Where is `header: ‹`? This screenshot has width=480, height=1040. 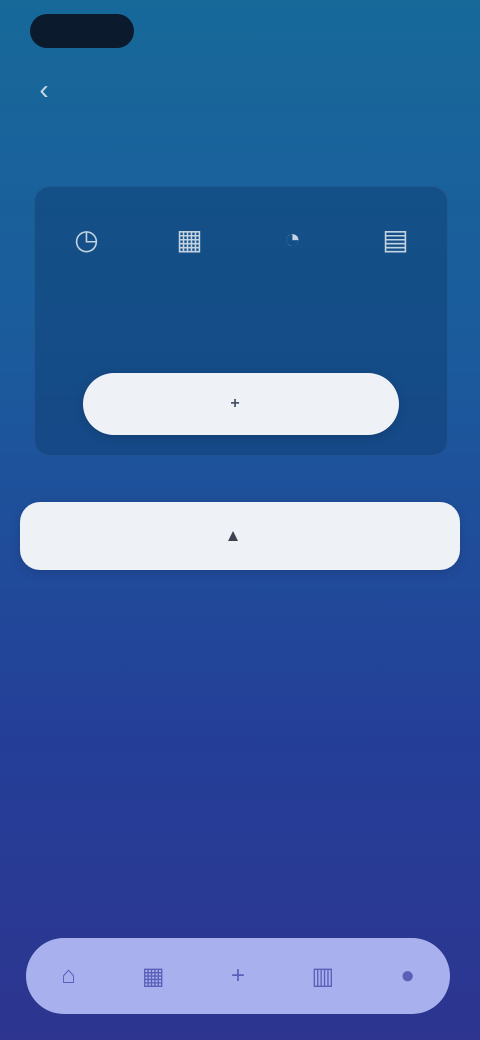
header: ‹ is located at coordinates (240, 90).